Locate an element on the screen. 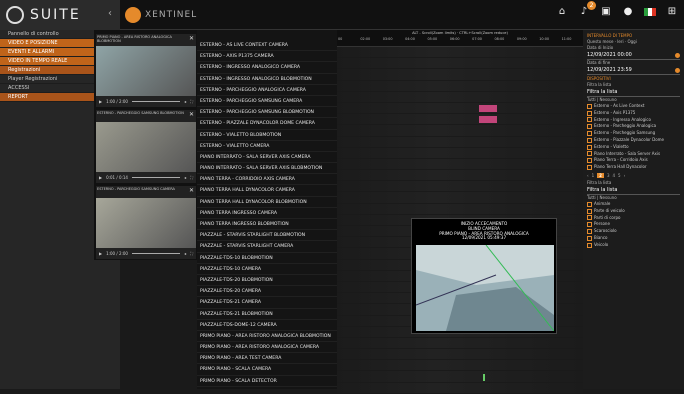 The image size is (684, 394). camera-list-item: PIAZZALE-TDS-20 BLOBMOTION is located at coordinates (267, 281).